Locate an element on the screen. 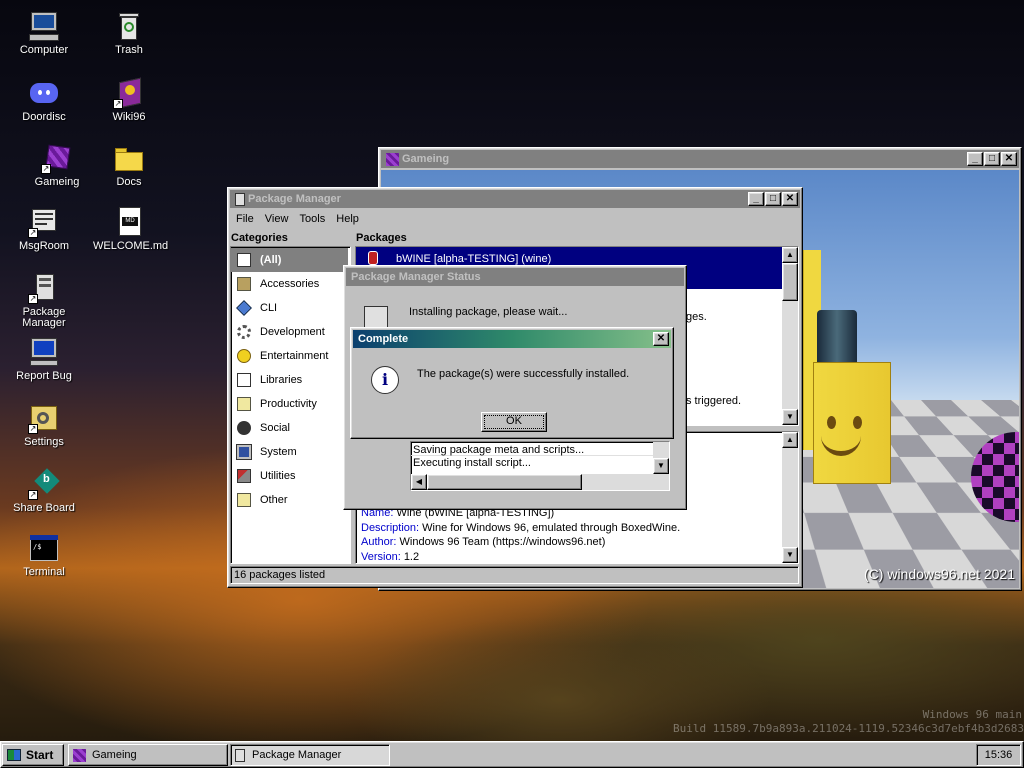  discord-icon is located at coordinates (44, 93).